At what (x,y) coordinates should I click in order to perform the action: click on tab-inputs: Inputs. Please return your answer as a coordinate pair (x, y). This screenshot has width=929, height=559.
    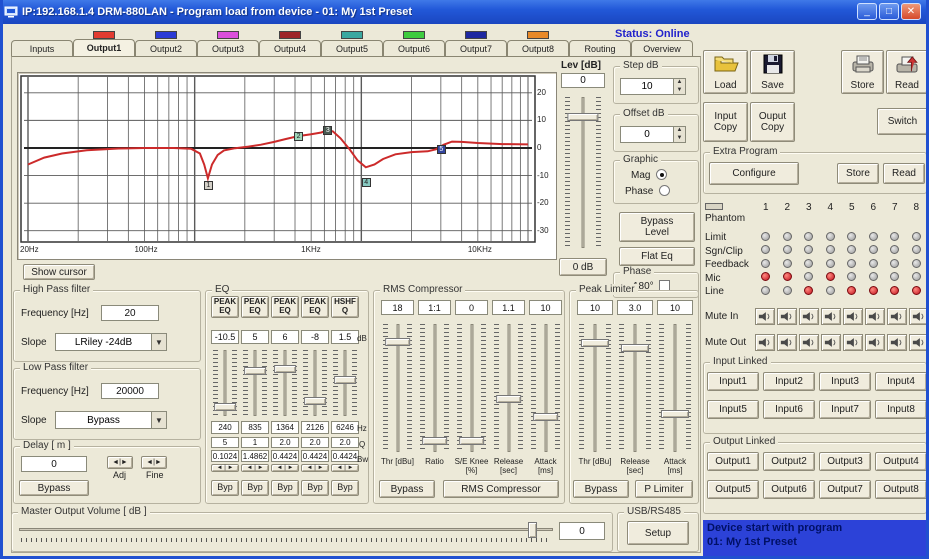
    Looking at the image, I should click on (42, 48).